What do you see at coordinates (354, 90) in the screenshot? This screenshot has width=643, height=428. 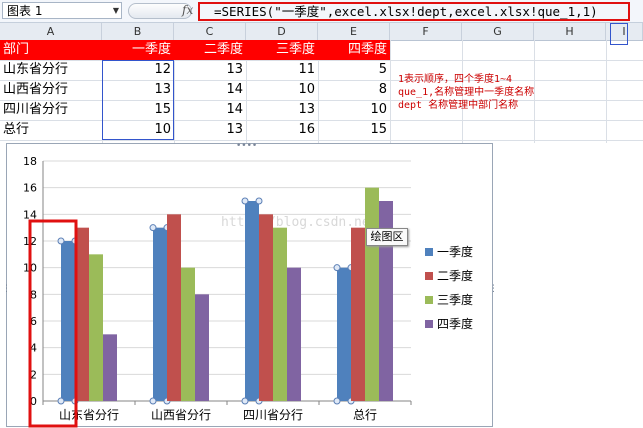 I see `q4-cell: 8` at bounding box center [354, 90].